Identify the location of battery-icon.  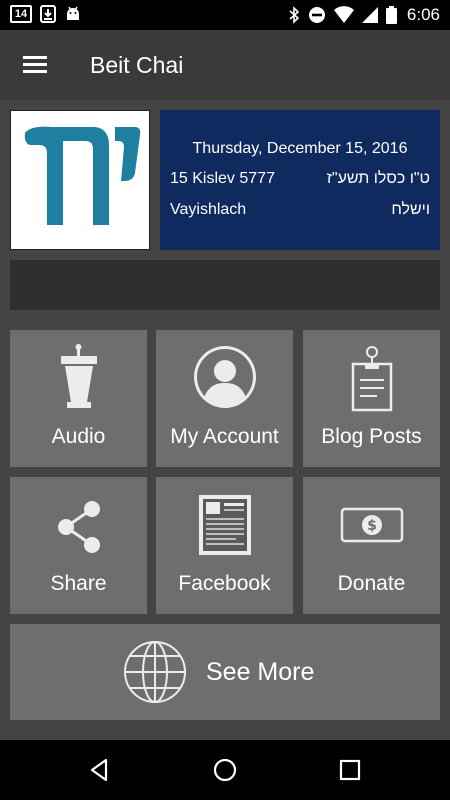
(391, 15).